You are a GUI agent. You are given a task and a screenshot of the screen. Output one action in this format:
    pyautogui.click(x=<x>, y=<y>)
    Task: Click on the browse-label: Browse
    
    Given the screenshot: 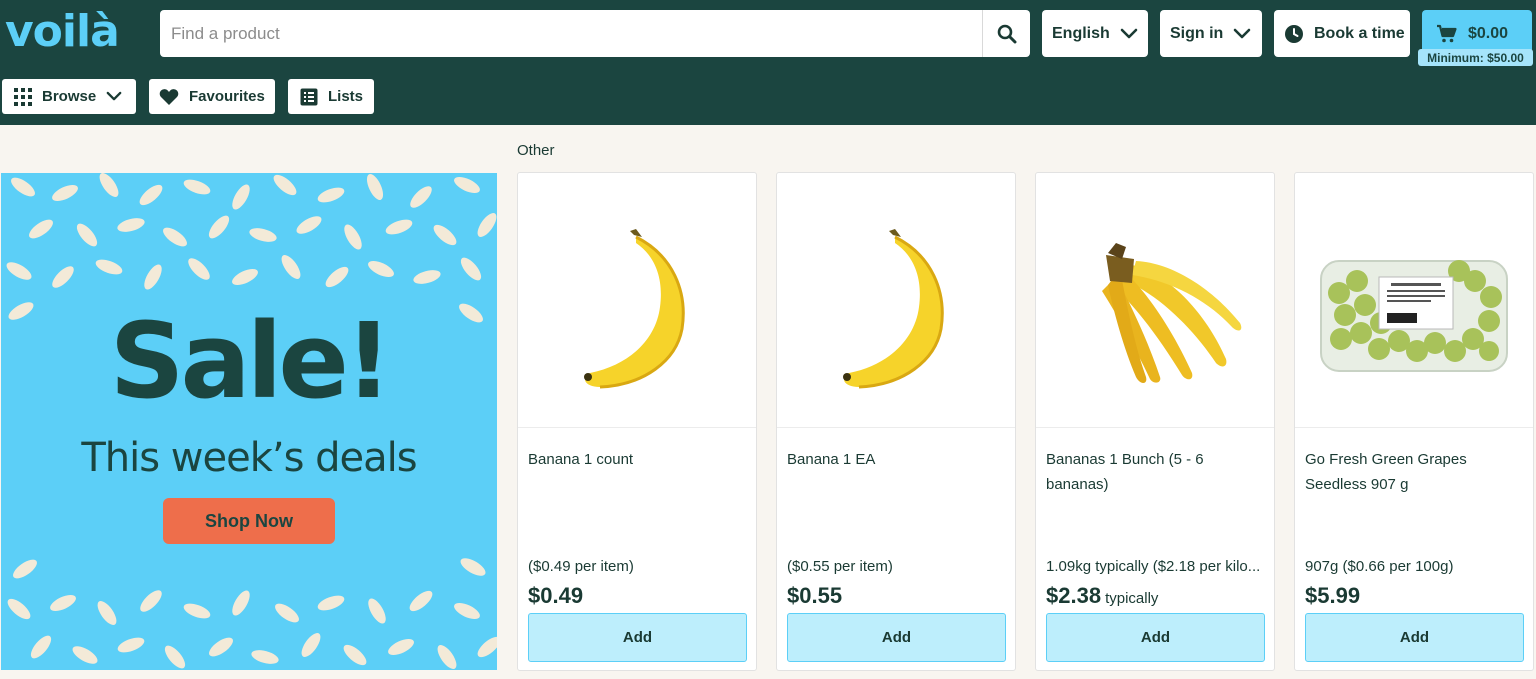 What is the action you would take?
    pyautogui.click(x=69, y=96)
    